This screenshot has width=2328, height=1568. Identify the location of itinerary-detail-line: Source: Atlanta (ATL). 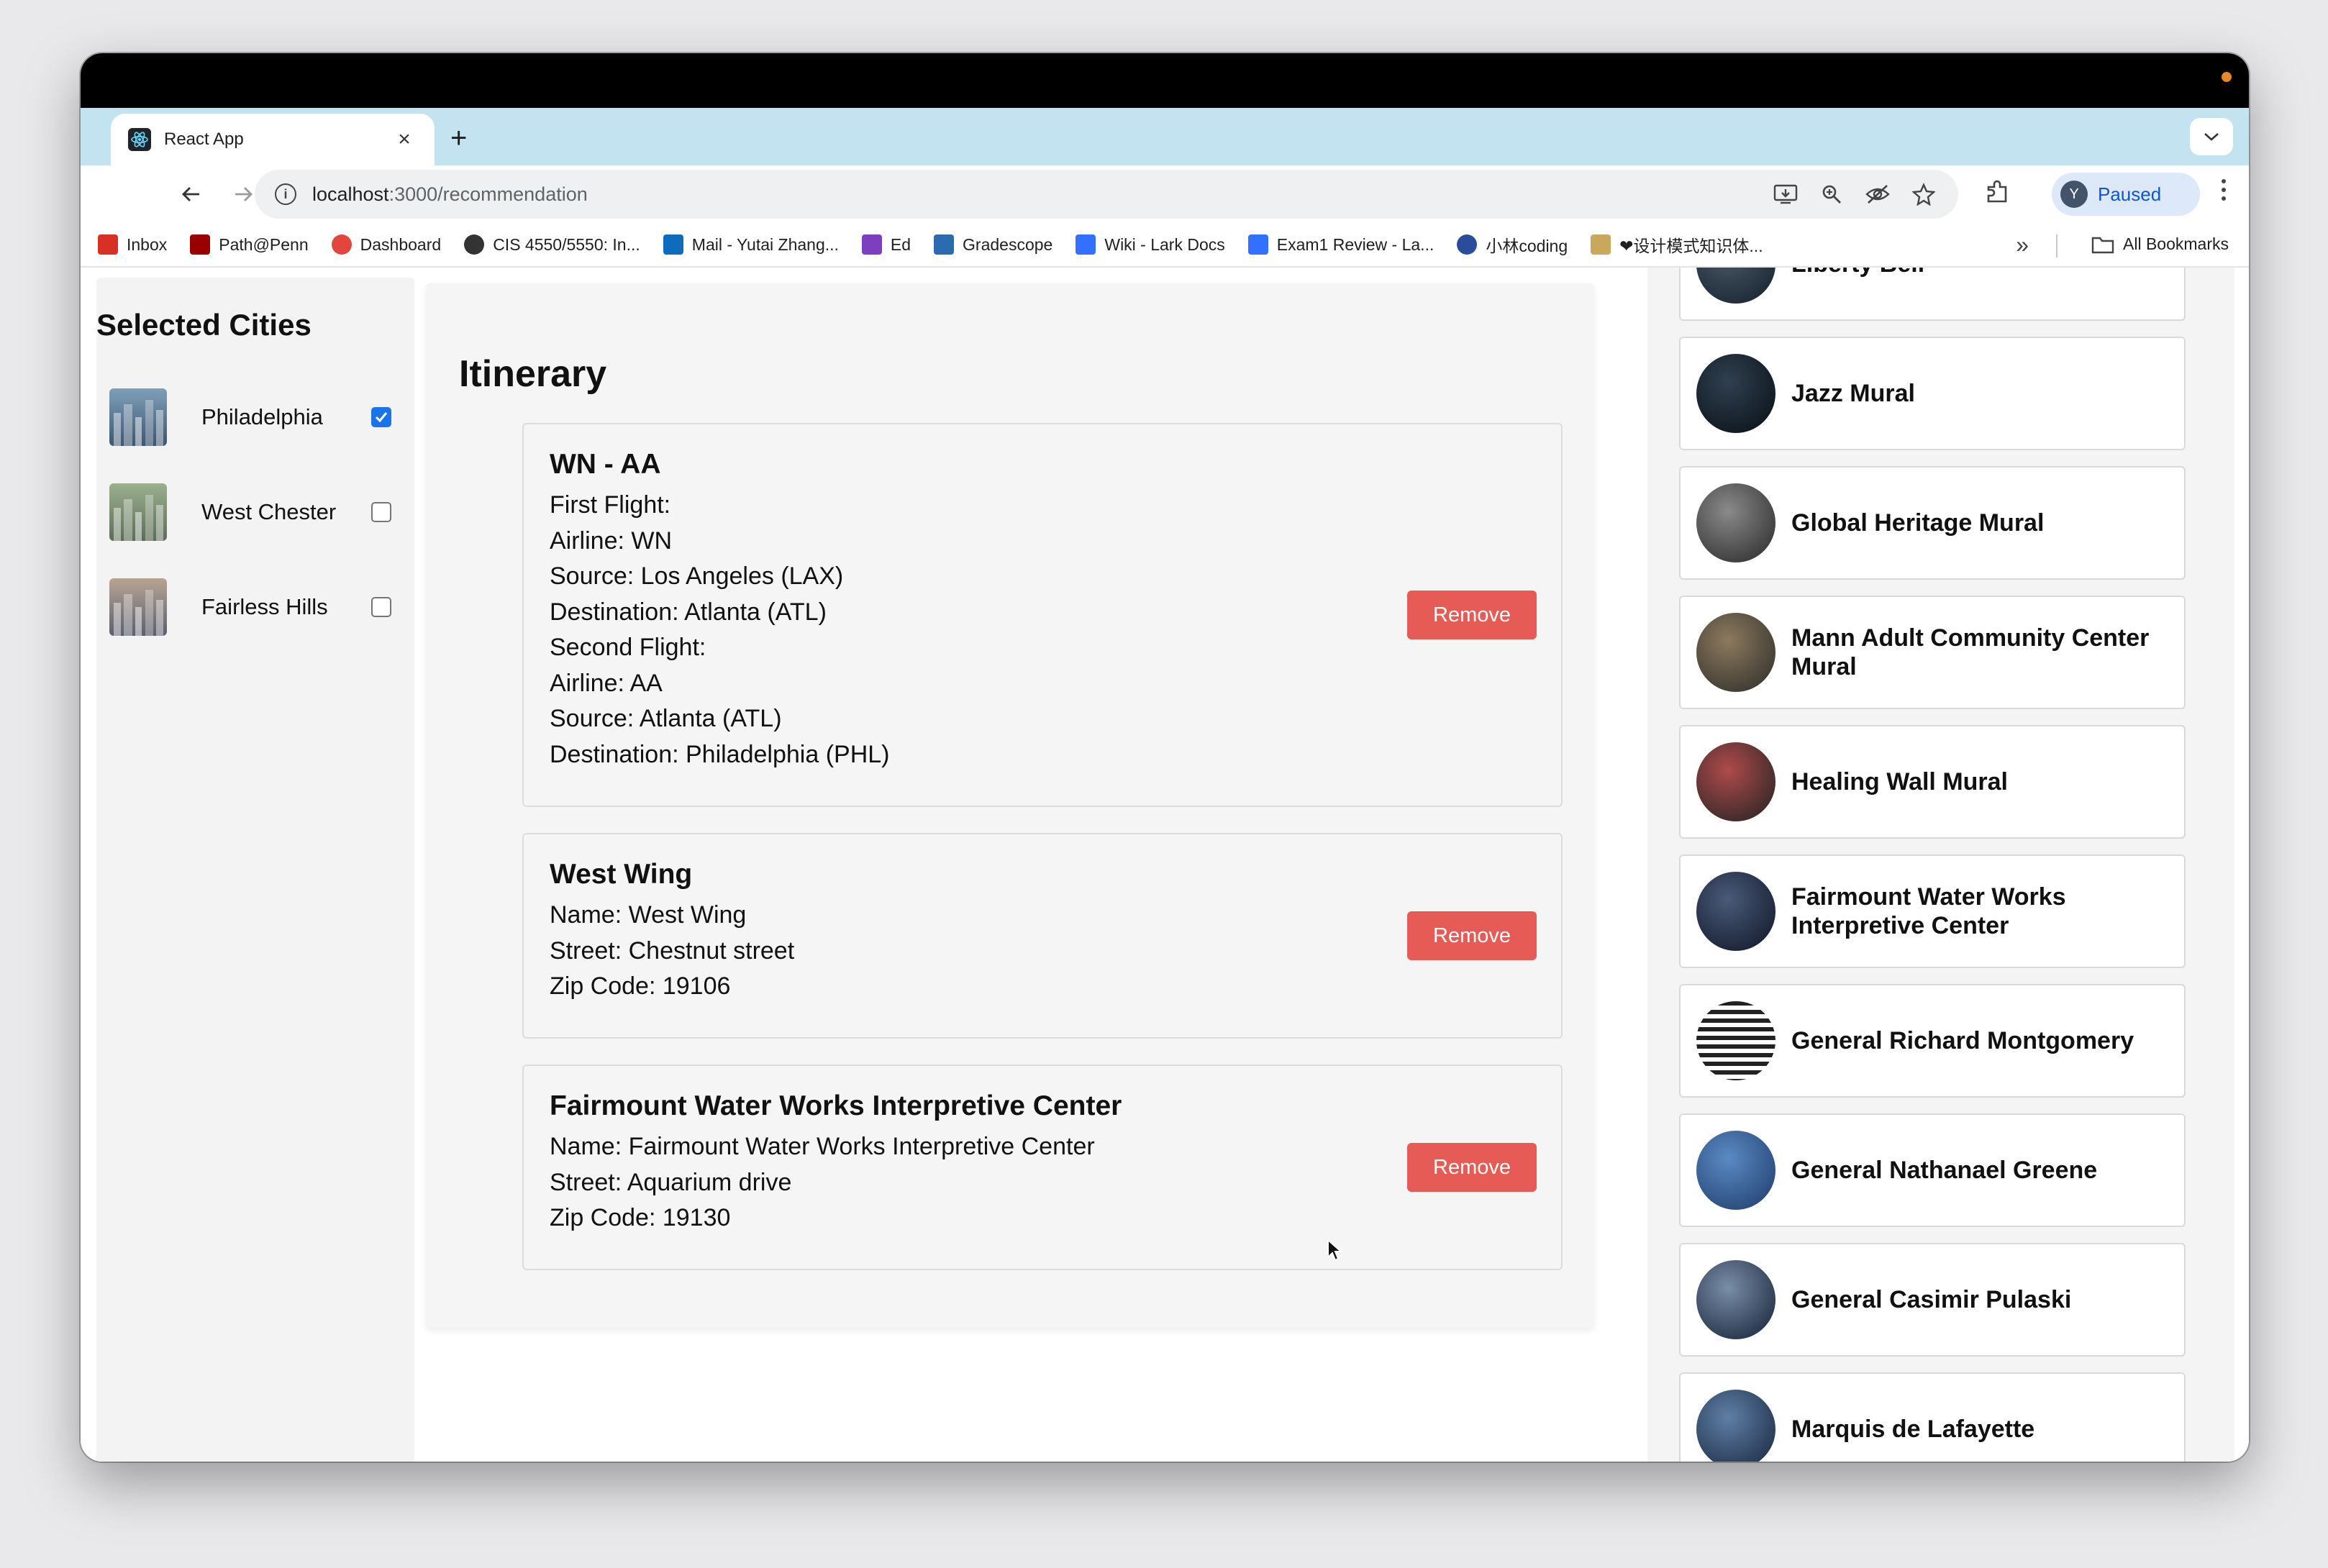
(666, 719).